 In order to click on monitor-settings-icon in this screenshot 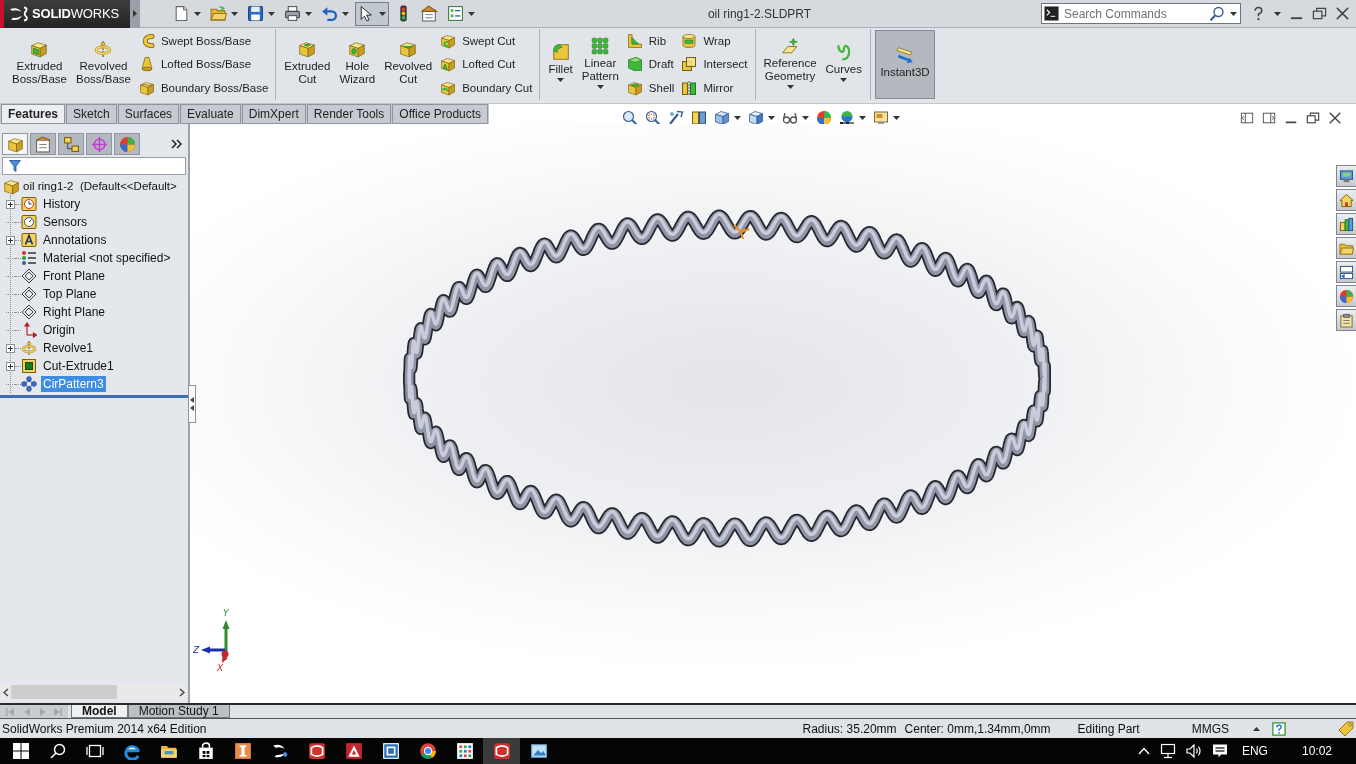, I will do `click(881, 118)`.